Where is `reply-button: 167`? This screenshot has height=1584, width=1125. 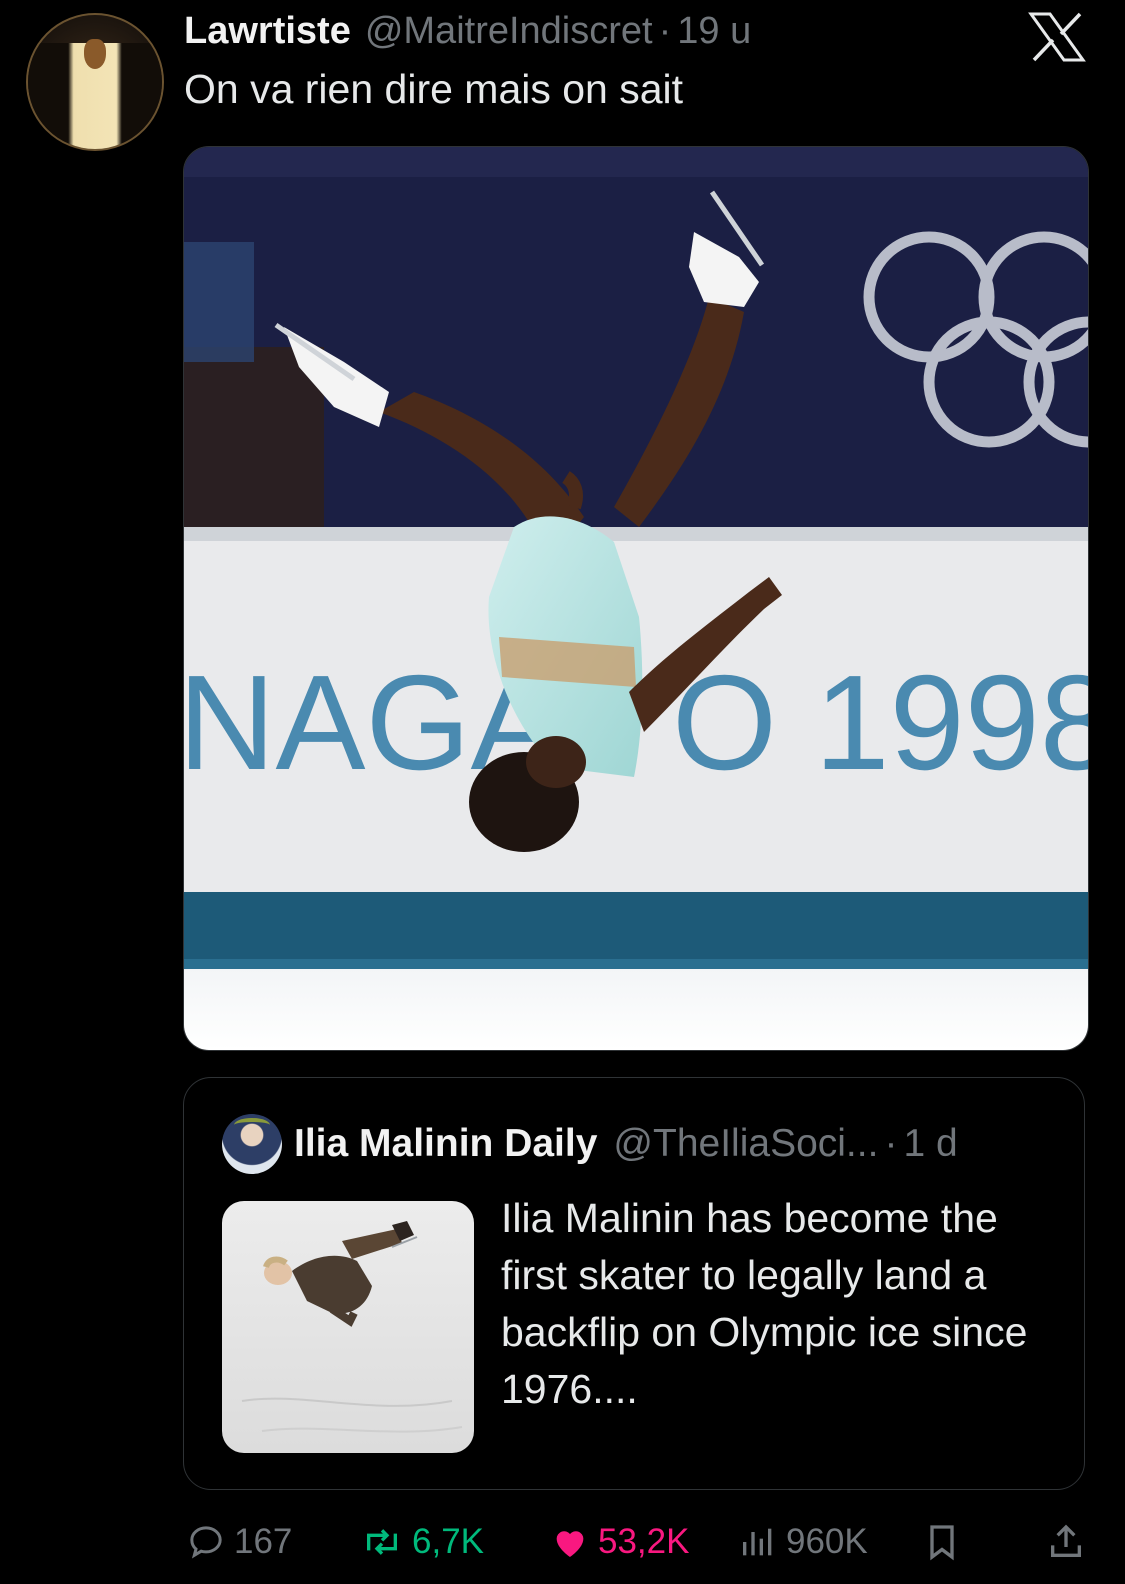
reply-button: 167 is located at coordinates (239, 1542).